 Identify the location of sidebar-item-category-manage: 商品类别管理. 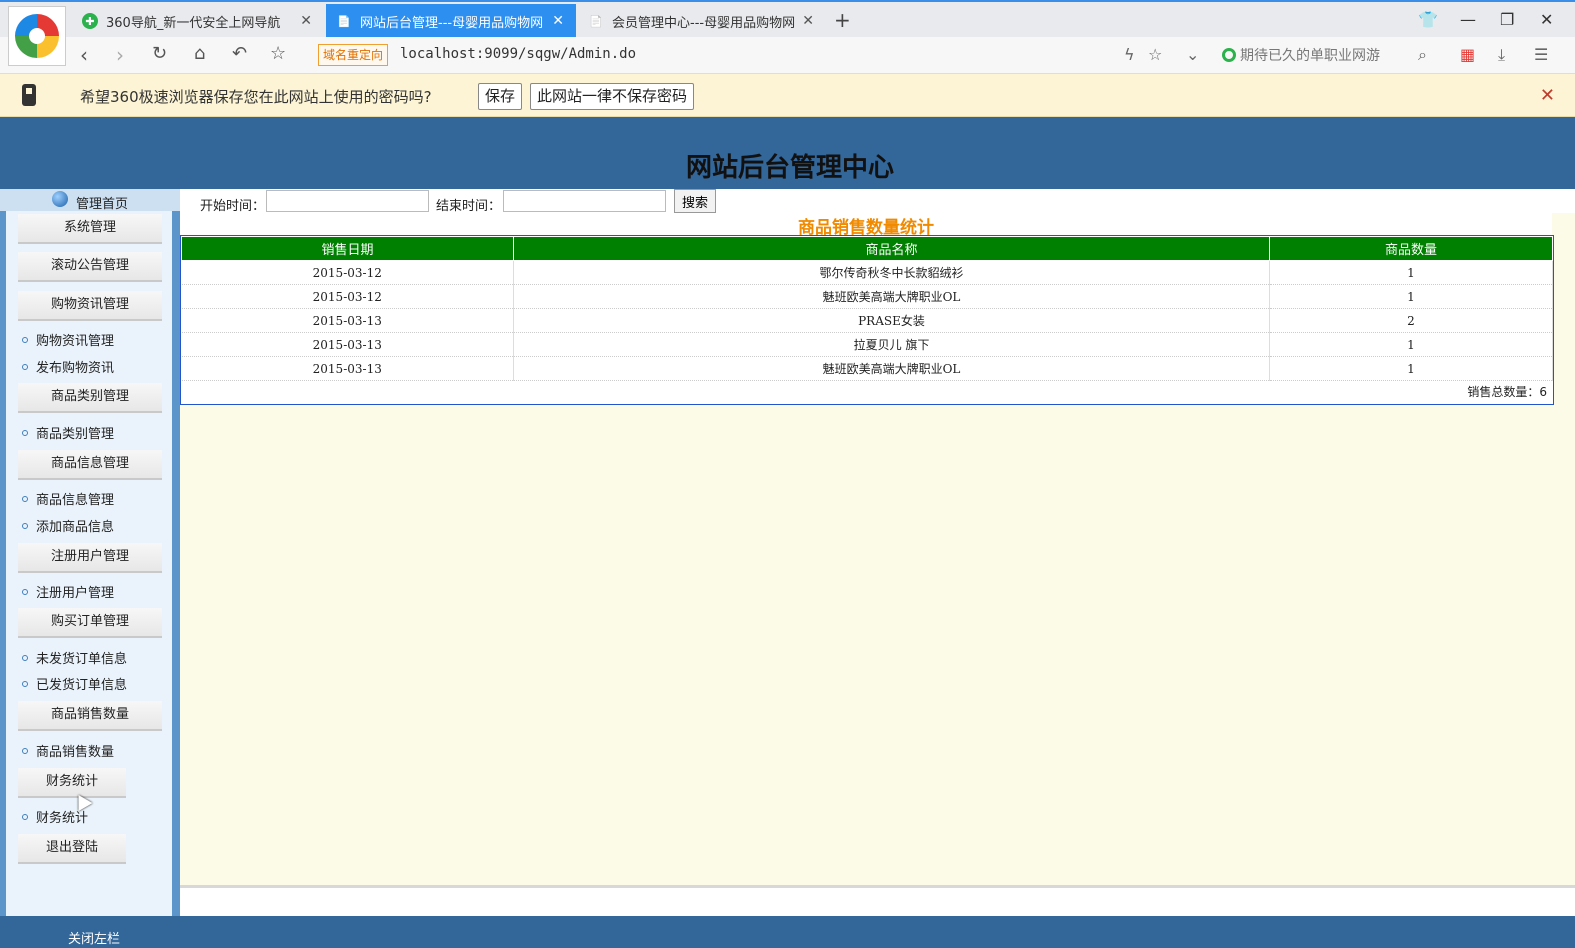
(68, 432).